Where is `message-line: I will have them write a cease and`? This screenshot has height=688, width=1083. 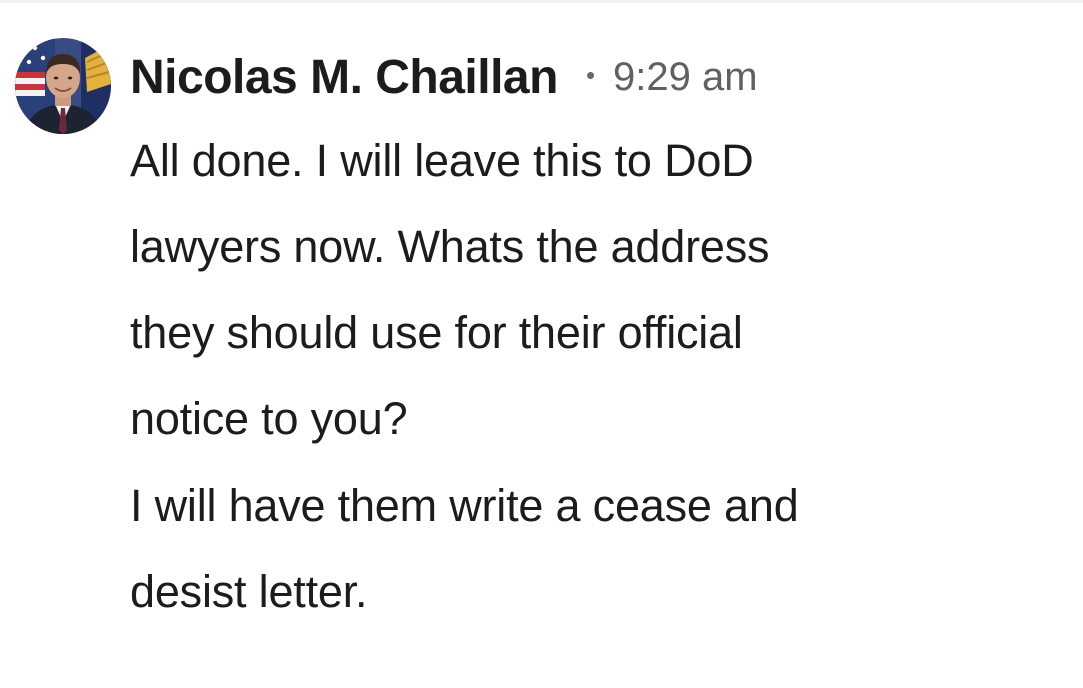 message-line: I will have them write a cease and is located at coordinates (464, 505).